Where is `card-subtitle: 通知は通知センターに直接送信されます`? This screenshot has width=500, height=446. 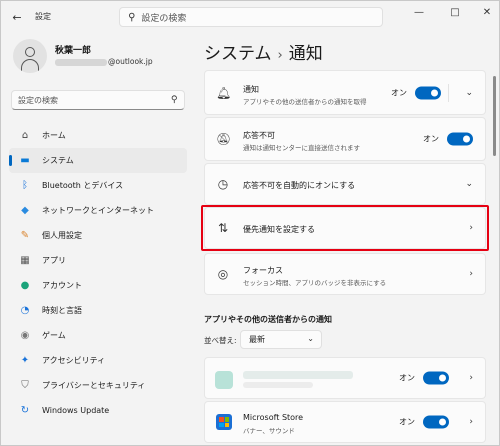 card-subtitle: 通知は通知センターに直接送信されます is located at coordinates (301, 148).